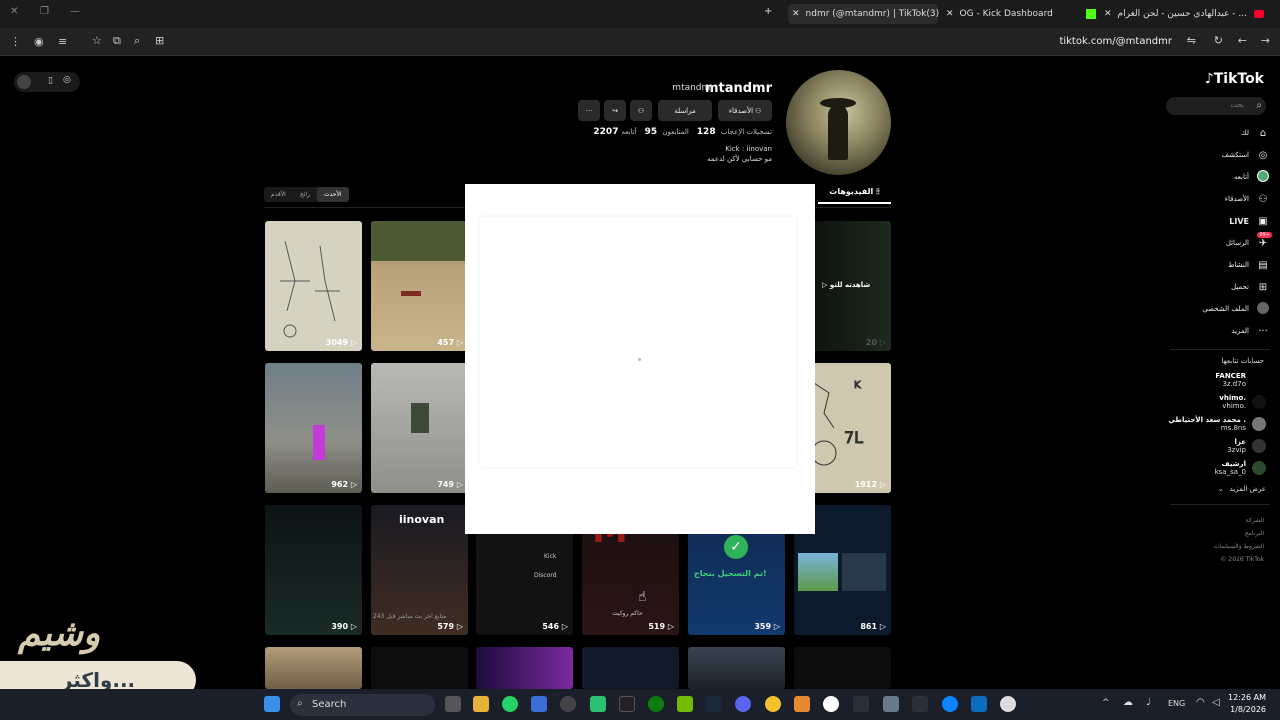 This screenshot has height=720, width=1280. I want to click on wifi-icon: ◠, so click(1200, 702).